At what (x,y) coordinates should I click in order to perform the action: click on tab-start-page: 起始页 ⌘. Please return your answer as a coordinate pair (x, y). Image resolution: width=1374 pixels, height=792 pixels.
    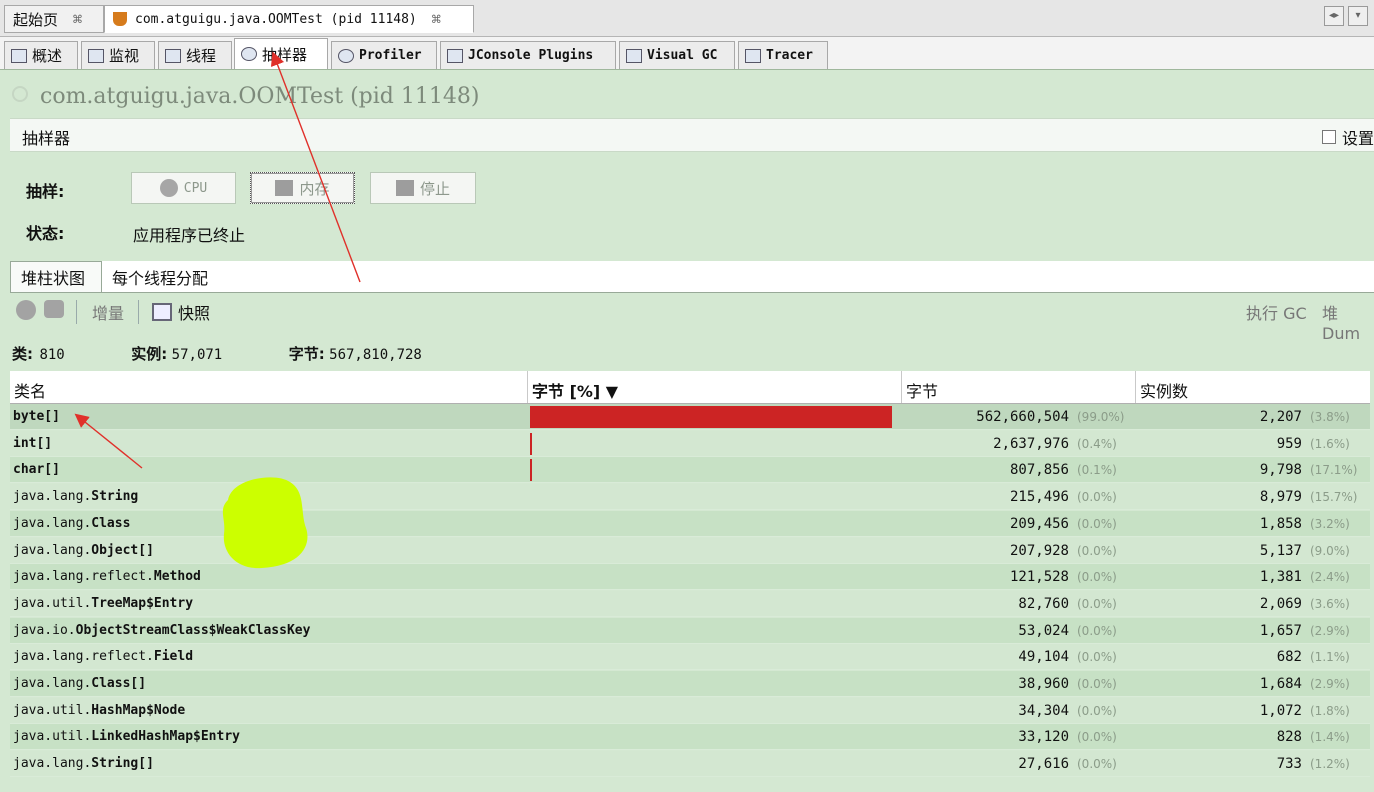
    Looking at the image, I should click on (54, 19).